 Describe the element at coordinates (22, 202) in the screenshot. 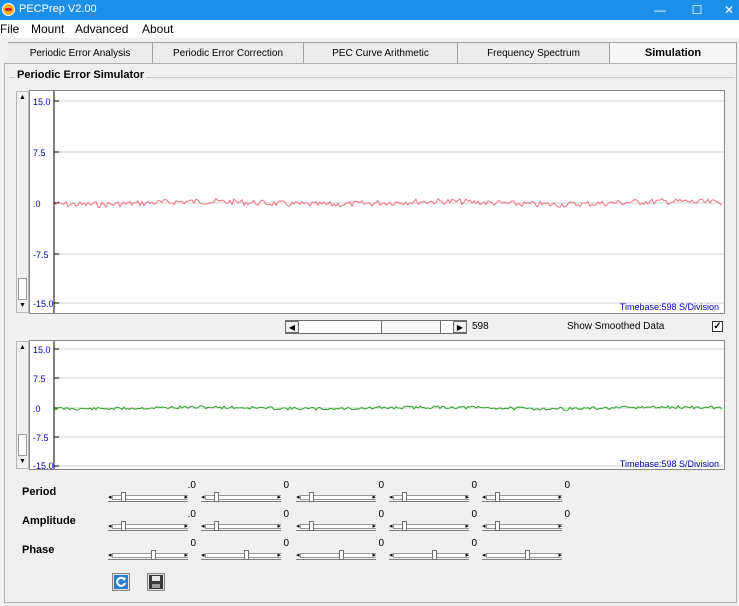

I see `top-chart-vscroll: ▲ ▼` at that location.